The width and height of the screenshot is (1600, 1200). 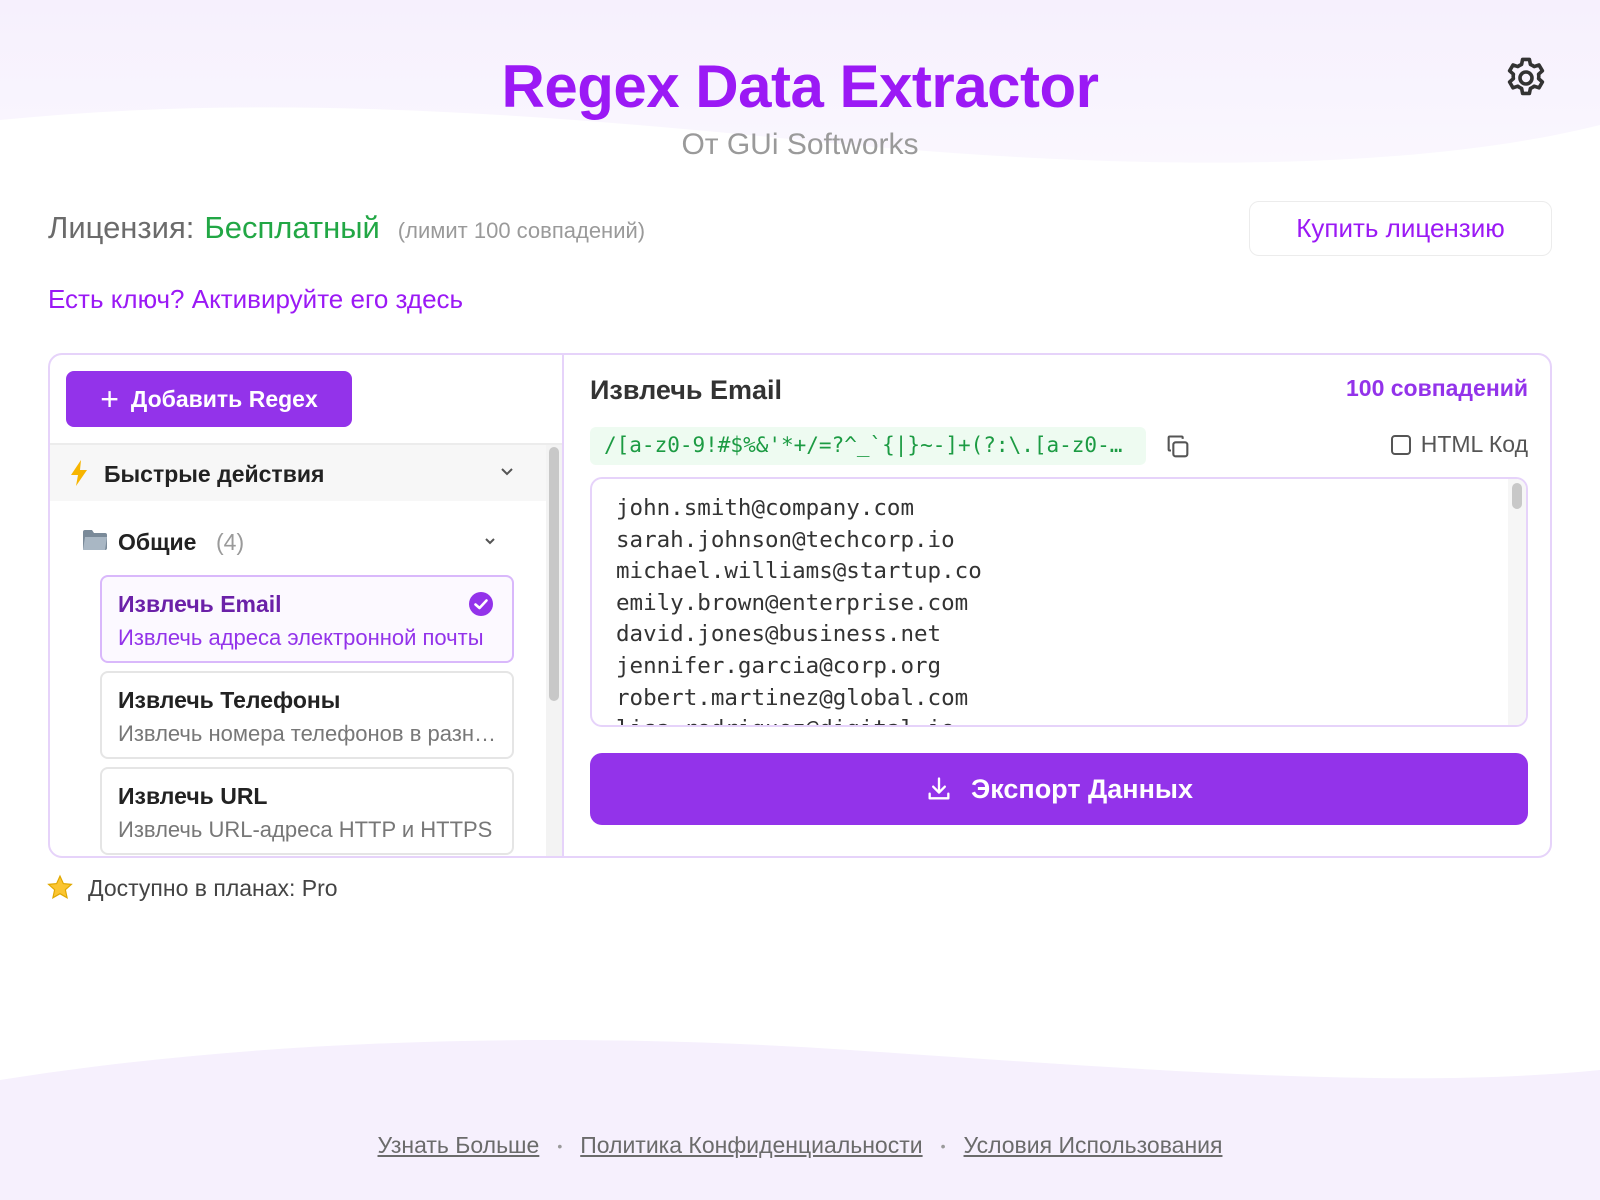 What do you see at coordinates (305, 829) in the screenshot?
I see `regex-item-desc: Извлечь URL-адреса HTTP и HTTPS` at bounding box center [305, 829].